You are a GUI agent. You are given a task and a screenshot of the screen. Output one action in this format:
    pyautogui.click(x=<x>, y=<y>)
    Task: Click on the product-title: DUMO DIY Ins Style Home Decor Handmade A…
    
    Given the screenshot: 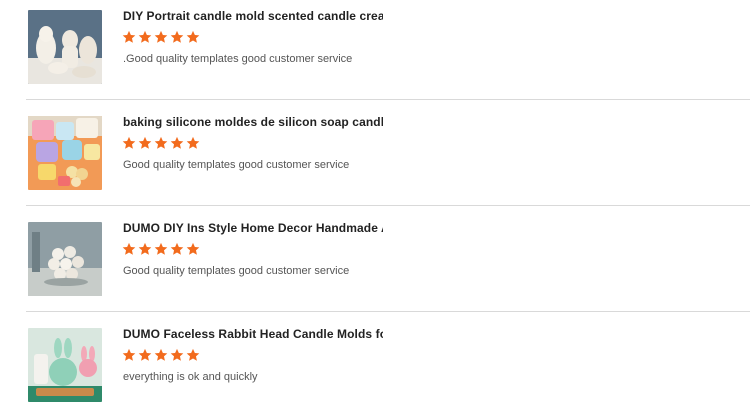 What is the action you would take?
    pyautogui.click(x=253, y=228)
    